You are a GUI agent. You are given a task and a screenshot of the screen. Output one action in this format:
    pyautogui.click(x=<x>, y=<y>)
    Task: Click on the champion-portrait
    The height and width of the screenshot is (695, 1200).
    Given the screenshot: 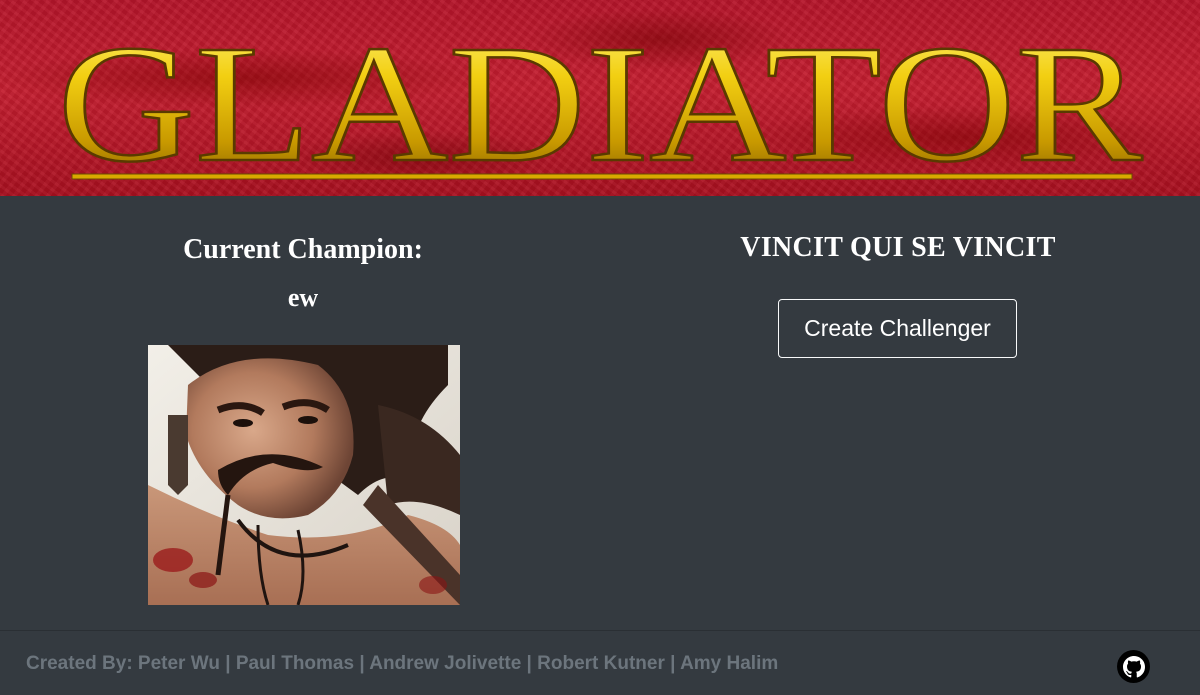 What is the action you would take?
    pyautogui.click(x=304, y=475)
    